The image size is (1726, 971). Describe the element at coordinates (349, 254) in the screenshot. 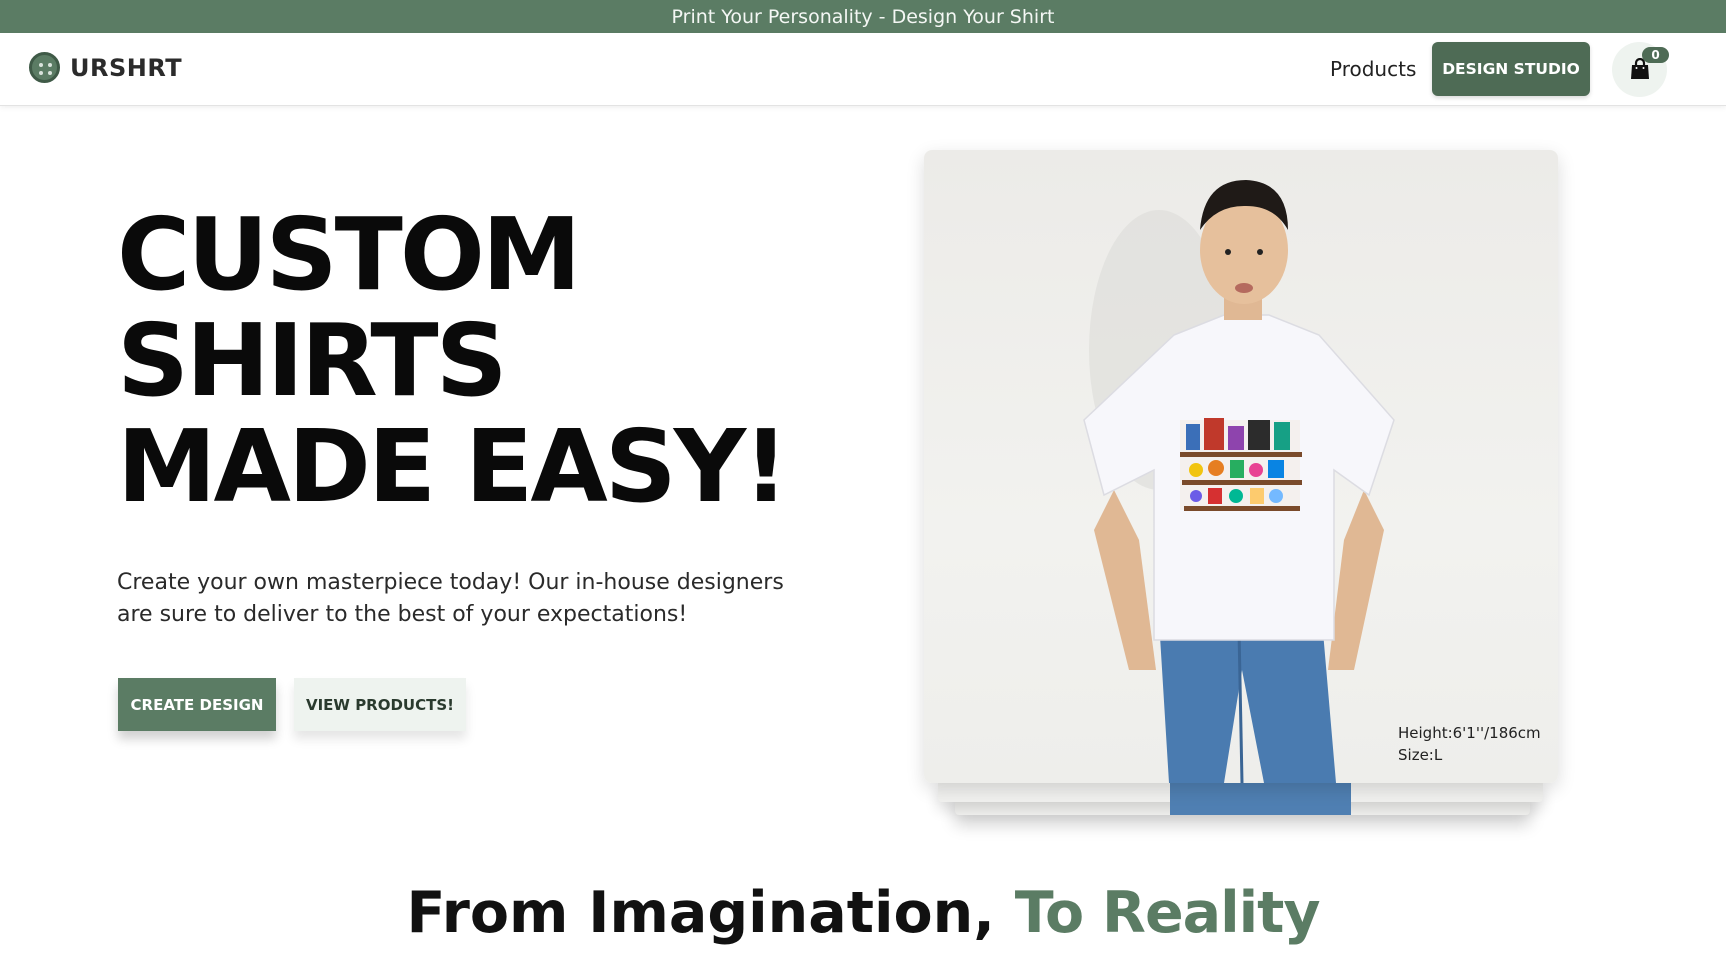

I see `hero-title-line: CUSTOM` at that location.